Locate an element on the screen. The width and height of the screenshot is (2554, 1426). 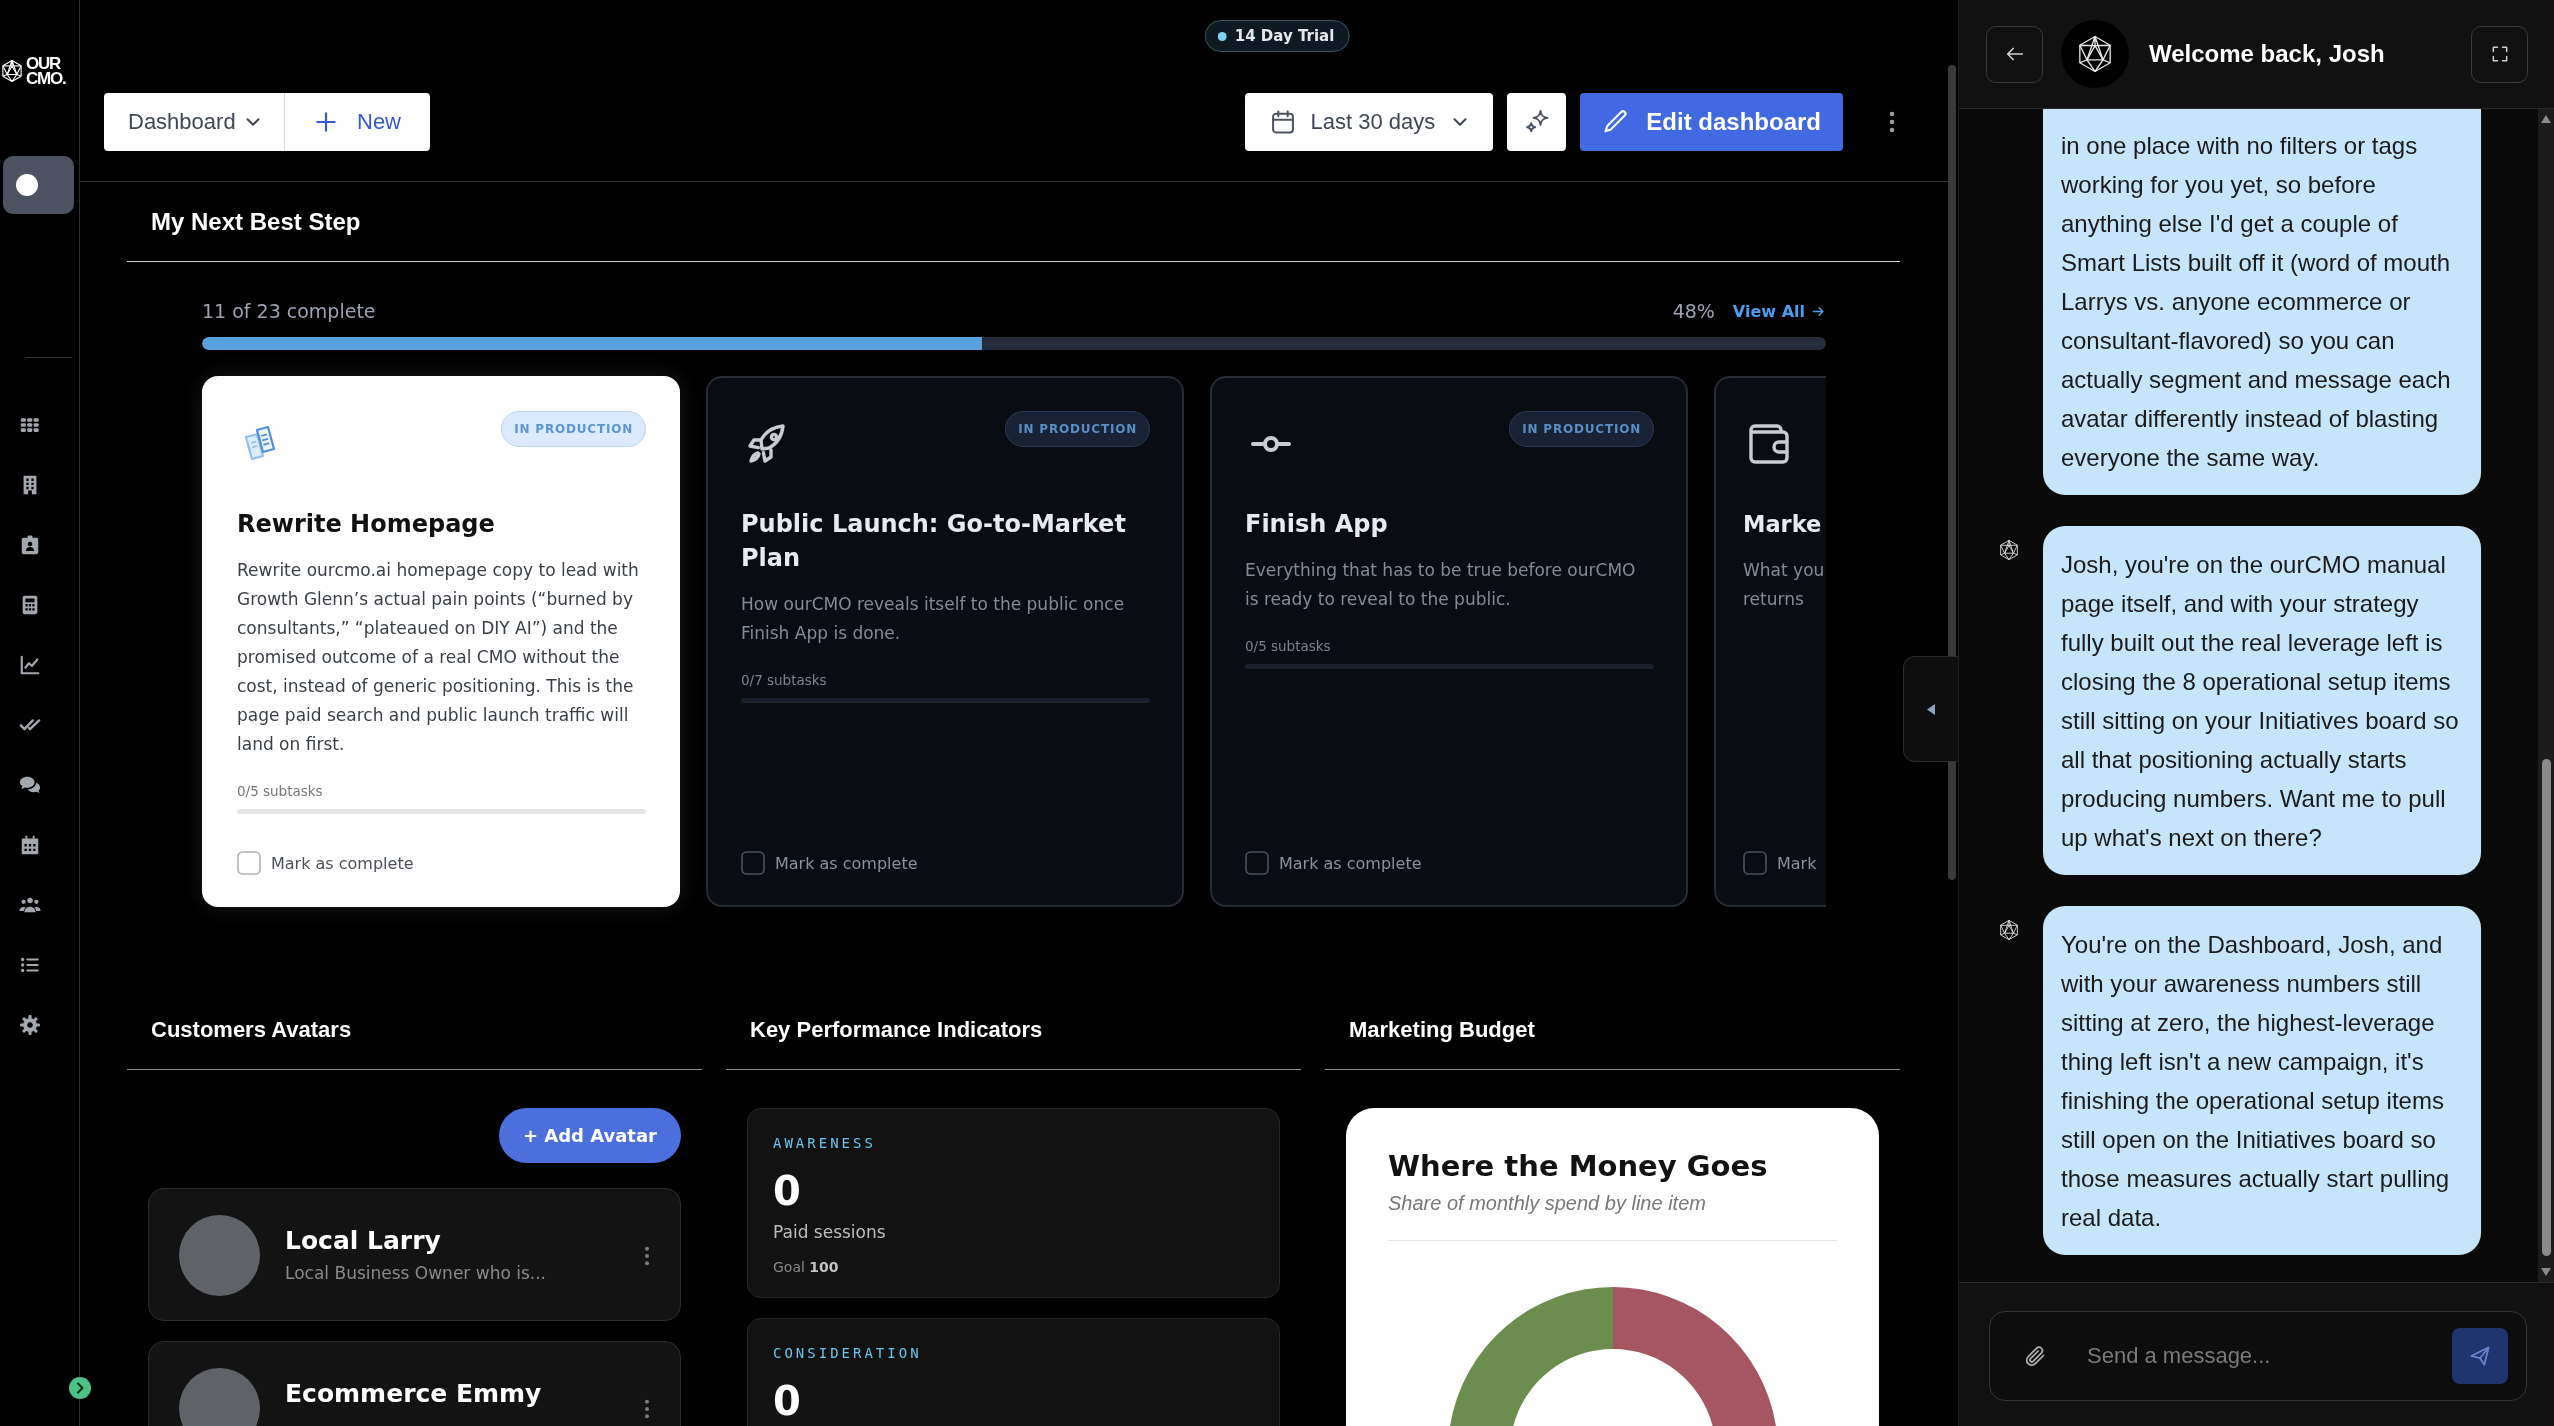
section-title: Key Performance Indicators is located at coordinates (896, 1029).